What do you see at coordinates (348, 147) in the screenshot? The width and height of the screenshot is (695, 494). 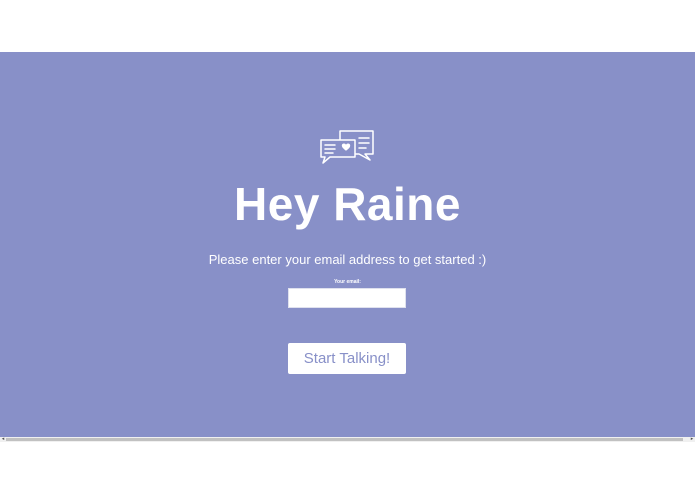 I see `chat-bubbles-heart-icon` at bounding box center [348, 147].